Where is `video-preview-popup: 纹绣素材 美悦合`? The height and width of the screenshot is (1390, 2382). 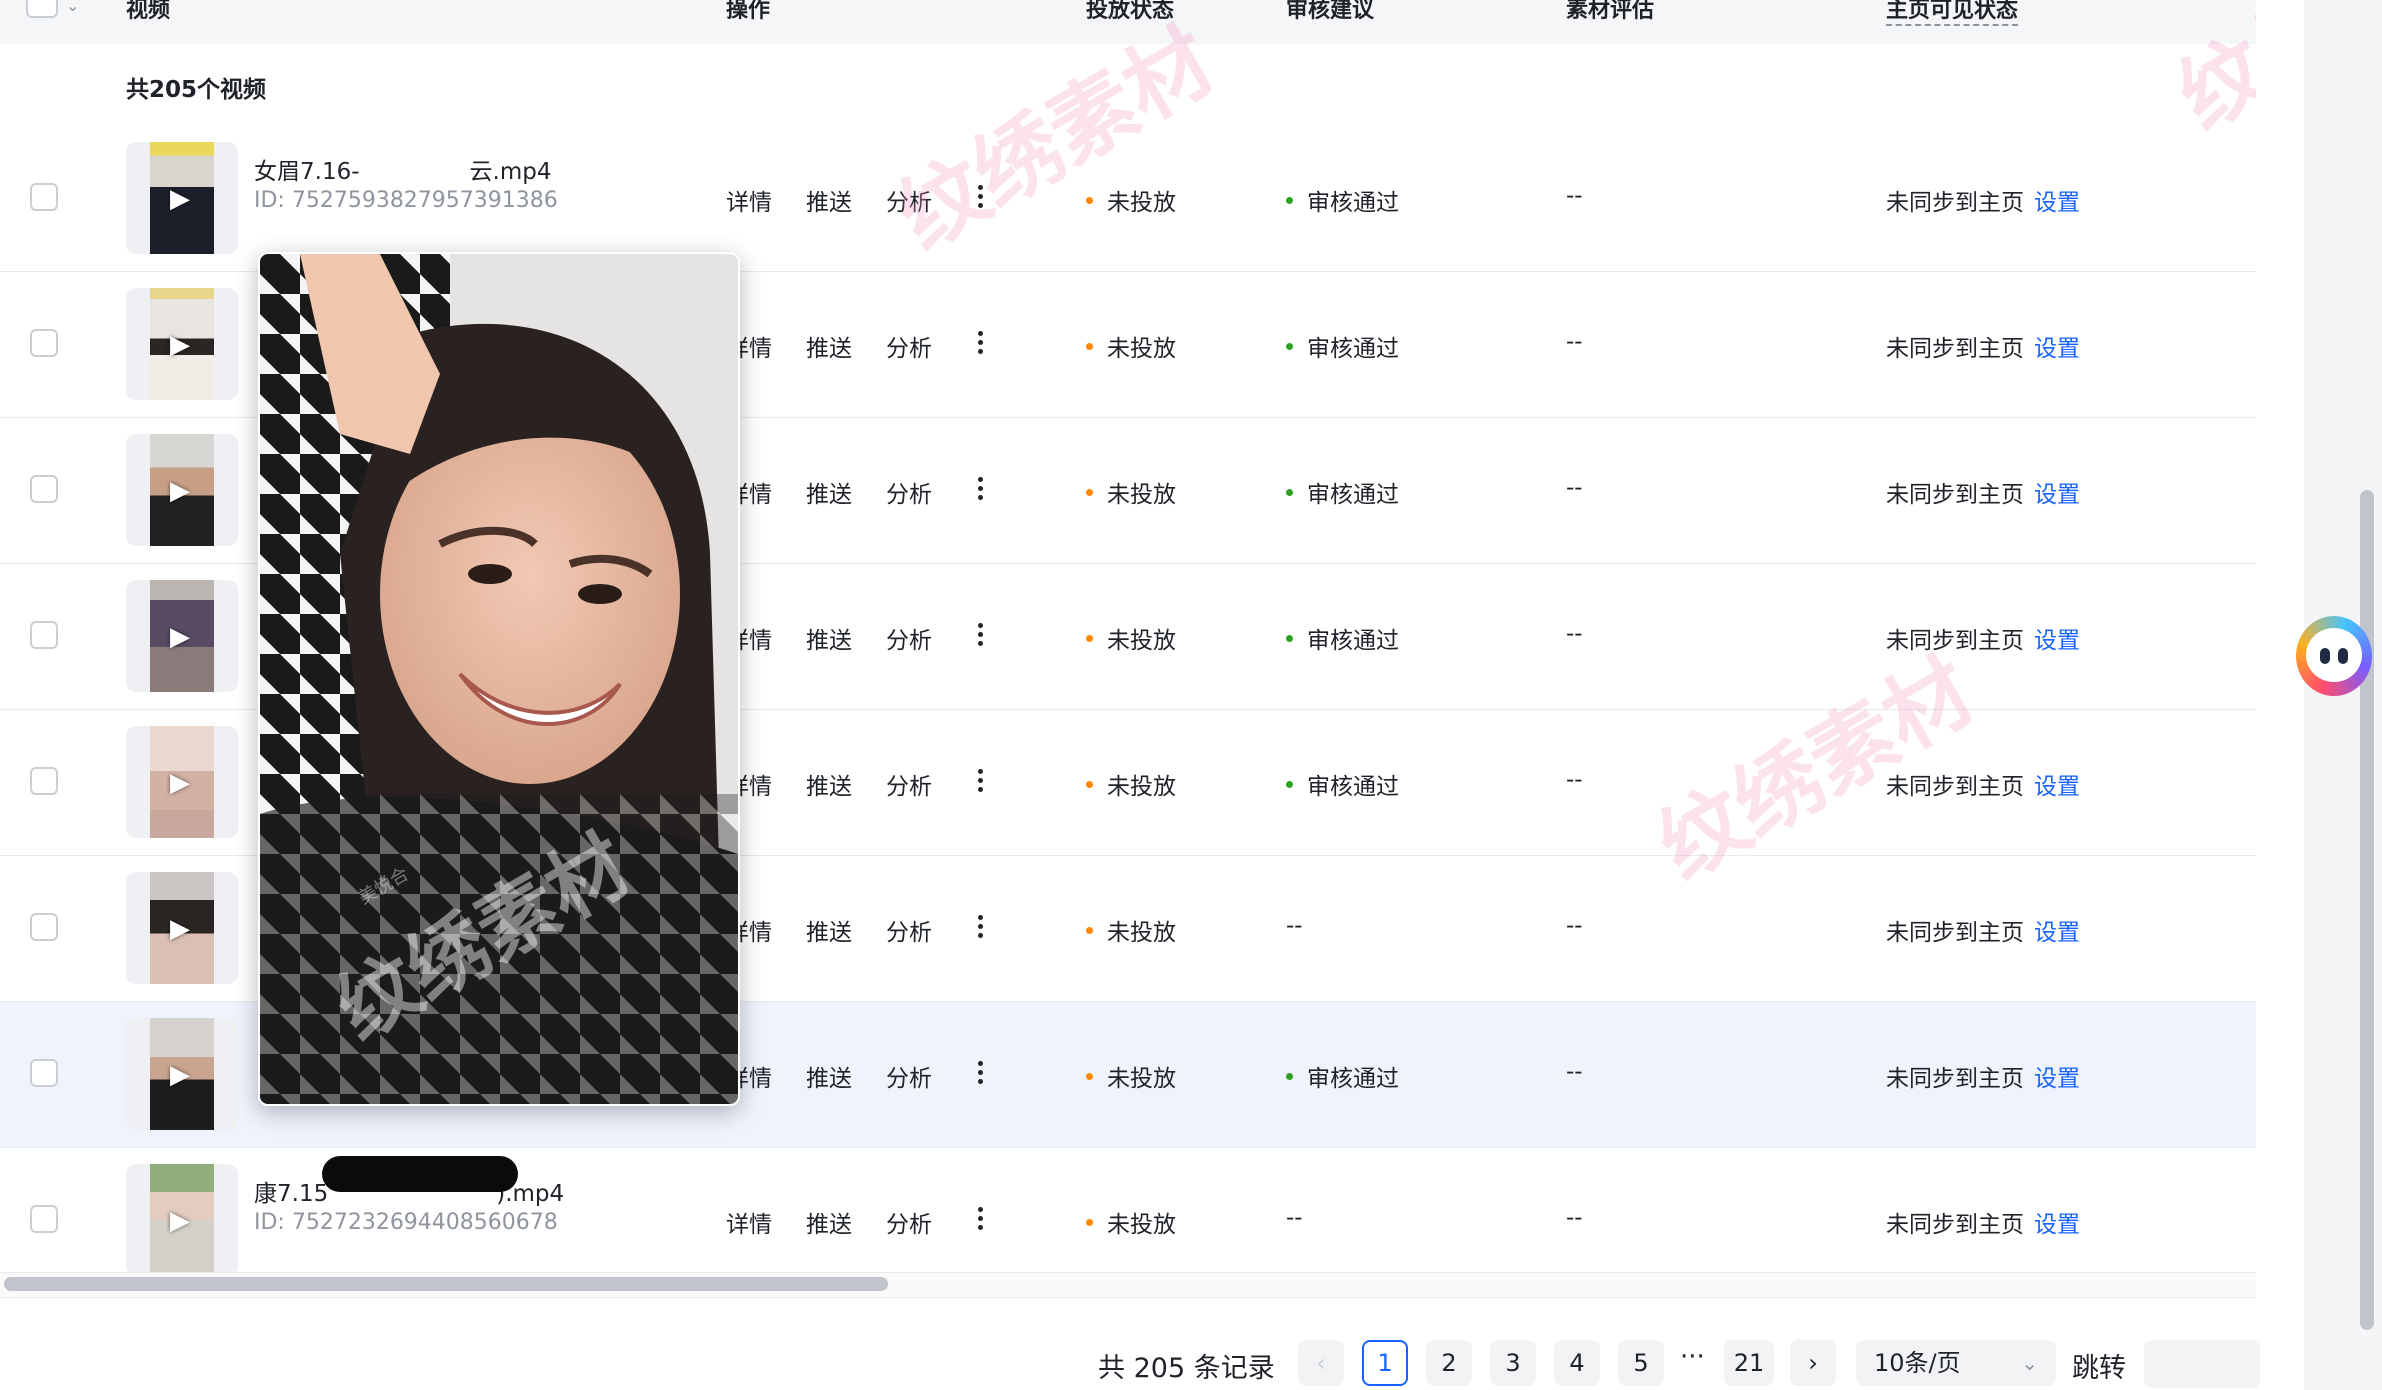
video-preview-popup: 纹绣素材 美悦合 is located at coordinates (499, 679).